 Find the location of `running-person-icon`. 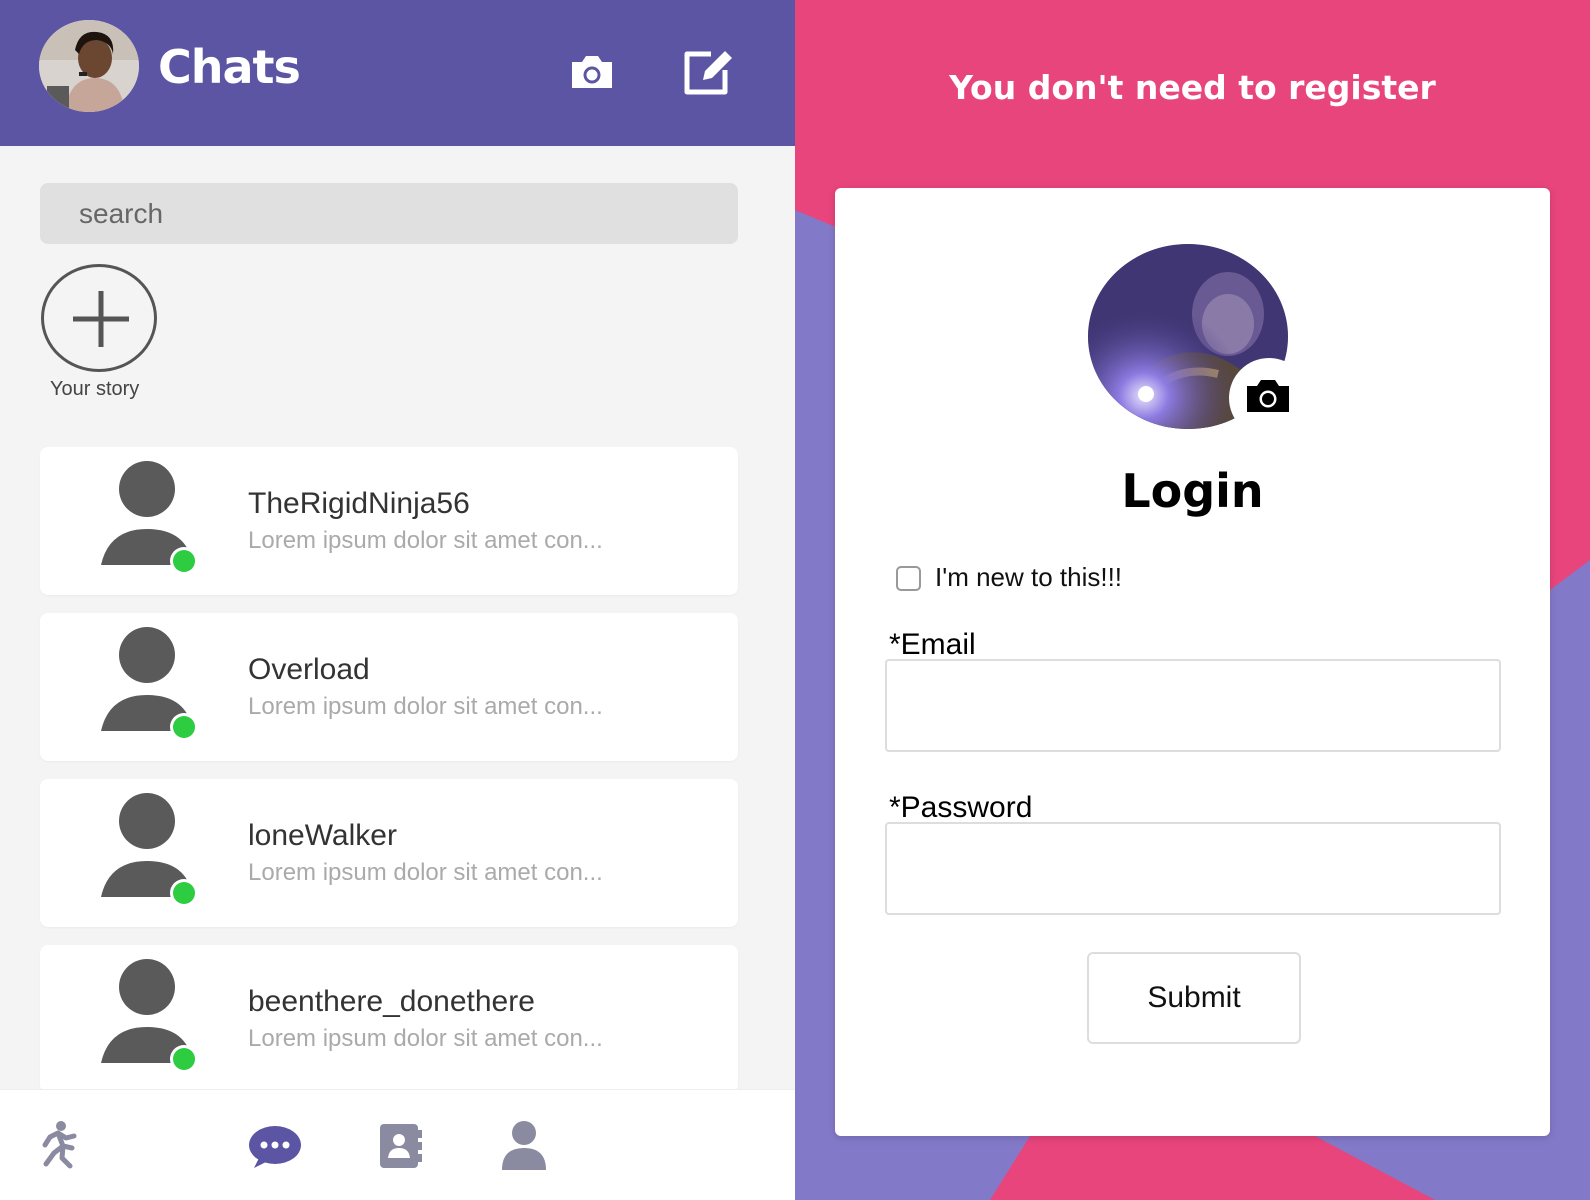

running-person-icon is located at coordinates (59, 1145).